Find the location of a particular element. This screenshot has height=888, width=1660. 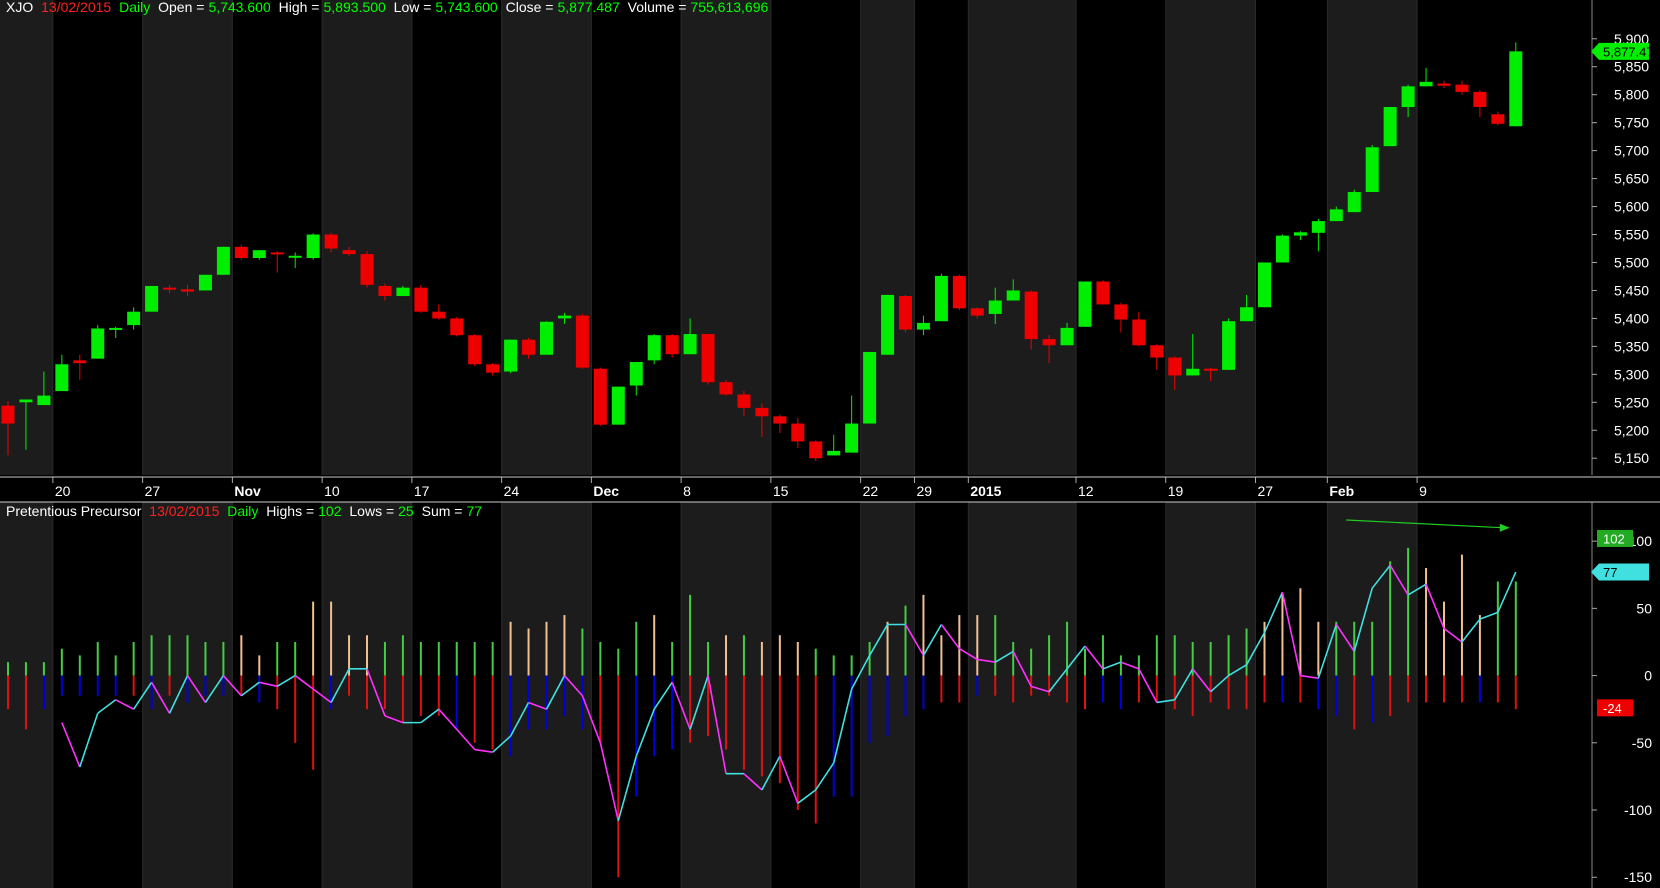

low-value: 5,743.600 is located at coordinates (466, 7).